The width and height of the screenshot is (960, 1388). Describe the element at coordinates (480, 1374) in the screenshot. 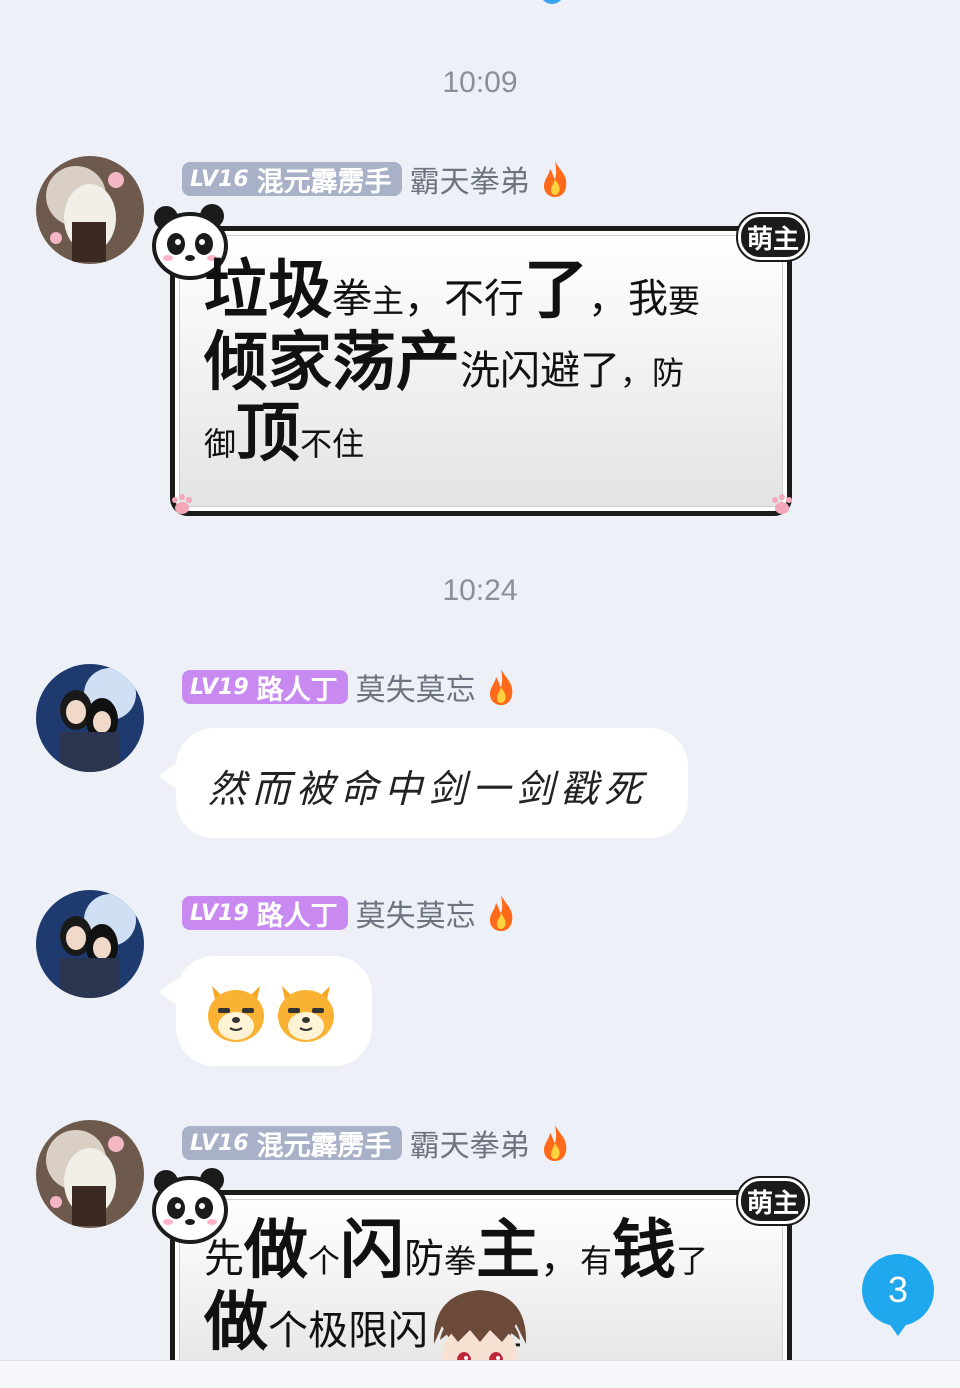

I see `input-bar` at that location.